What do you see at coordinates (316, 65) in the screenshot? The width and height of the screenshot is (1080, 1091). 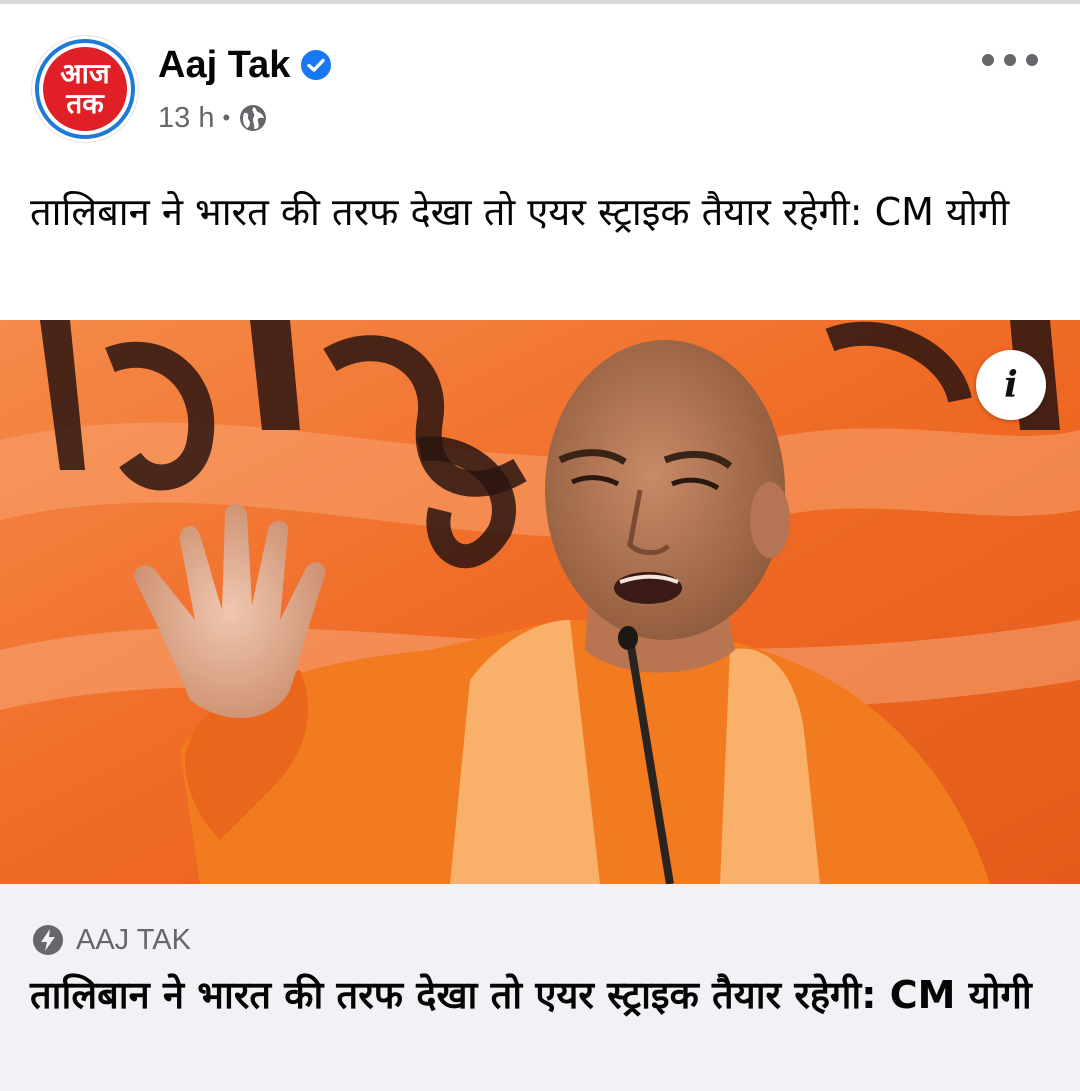 I see `verified-badge-icon` at bounding box center [316, 65].